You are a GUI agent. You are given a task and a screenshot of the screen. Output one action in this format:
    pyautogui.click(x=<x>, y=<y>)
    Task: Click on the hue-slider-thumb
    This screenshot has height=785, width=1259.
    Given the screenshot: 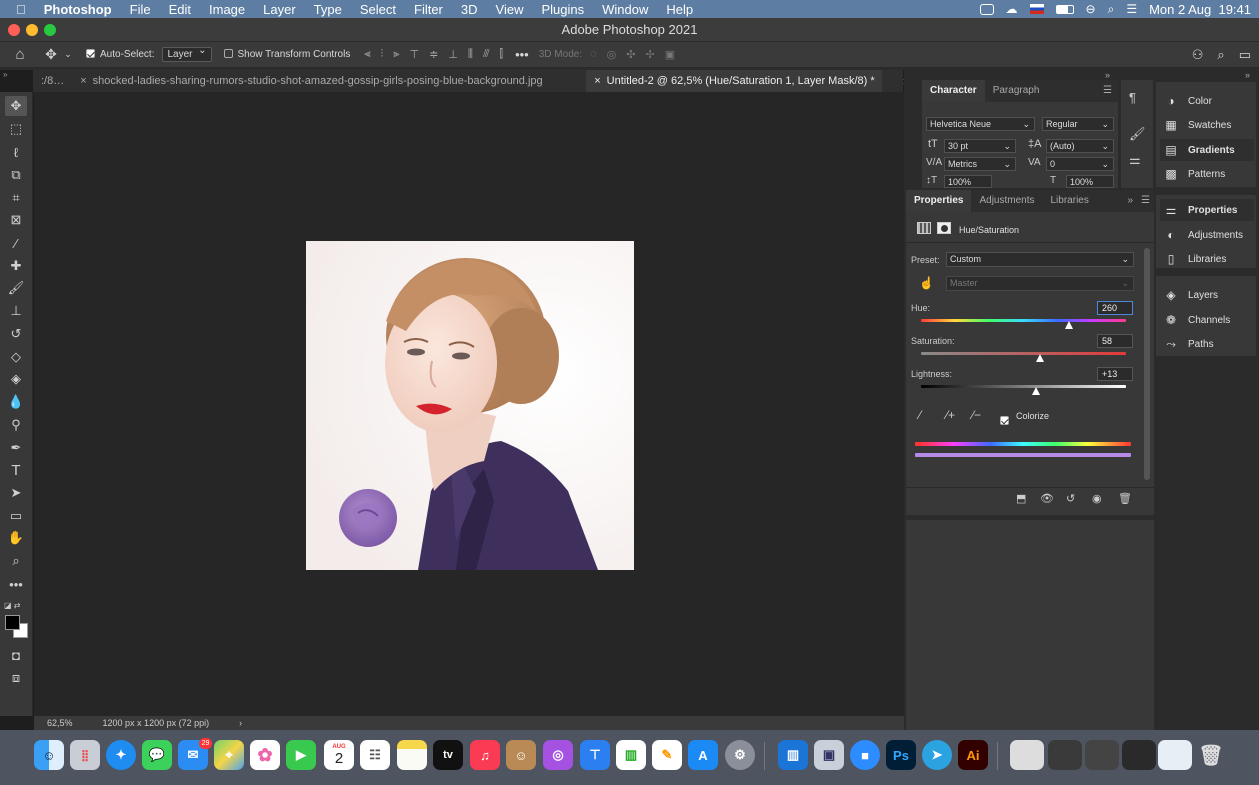 What is the action you would take?
    pyautogui.click(x=1068, y=325)
    